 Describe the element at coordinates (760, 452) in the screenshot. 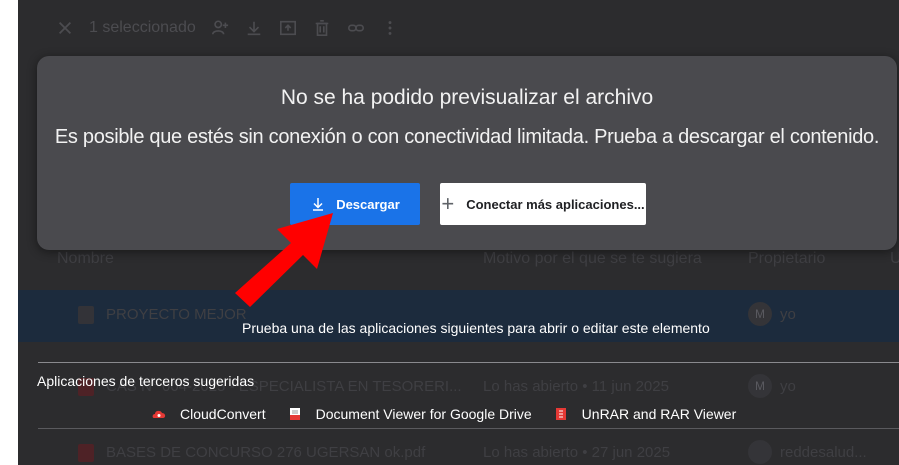

I see `avatar` at that location.